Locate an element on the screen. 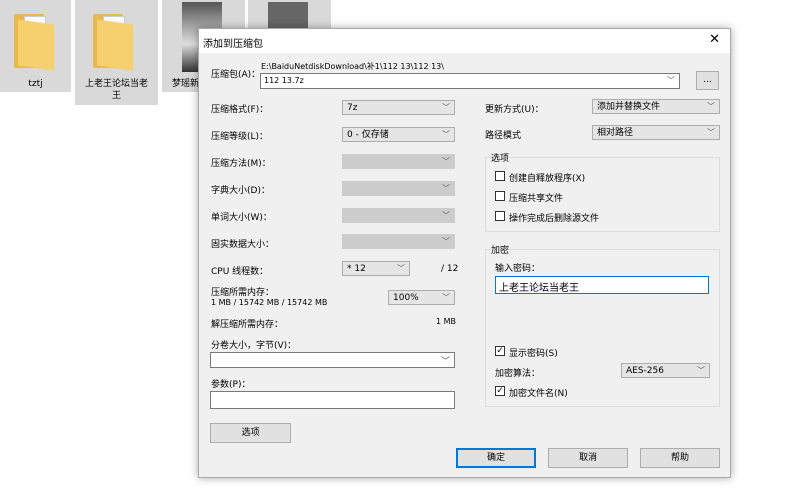  update-value: 添加并替换文件 is located at coordinates (629, 107).